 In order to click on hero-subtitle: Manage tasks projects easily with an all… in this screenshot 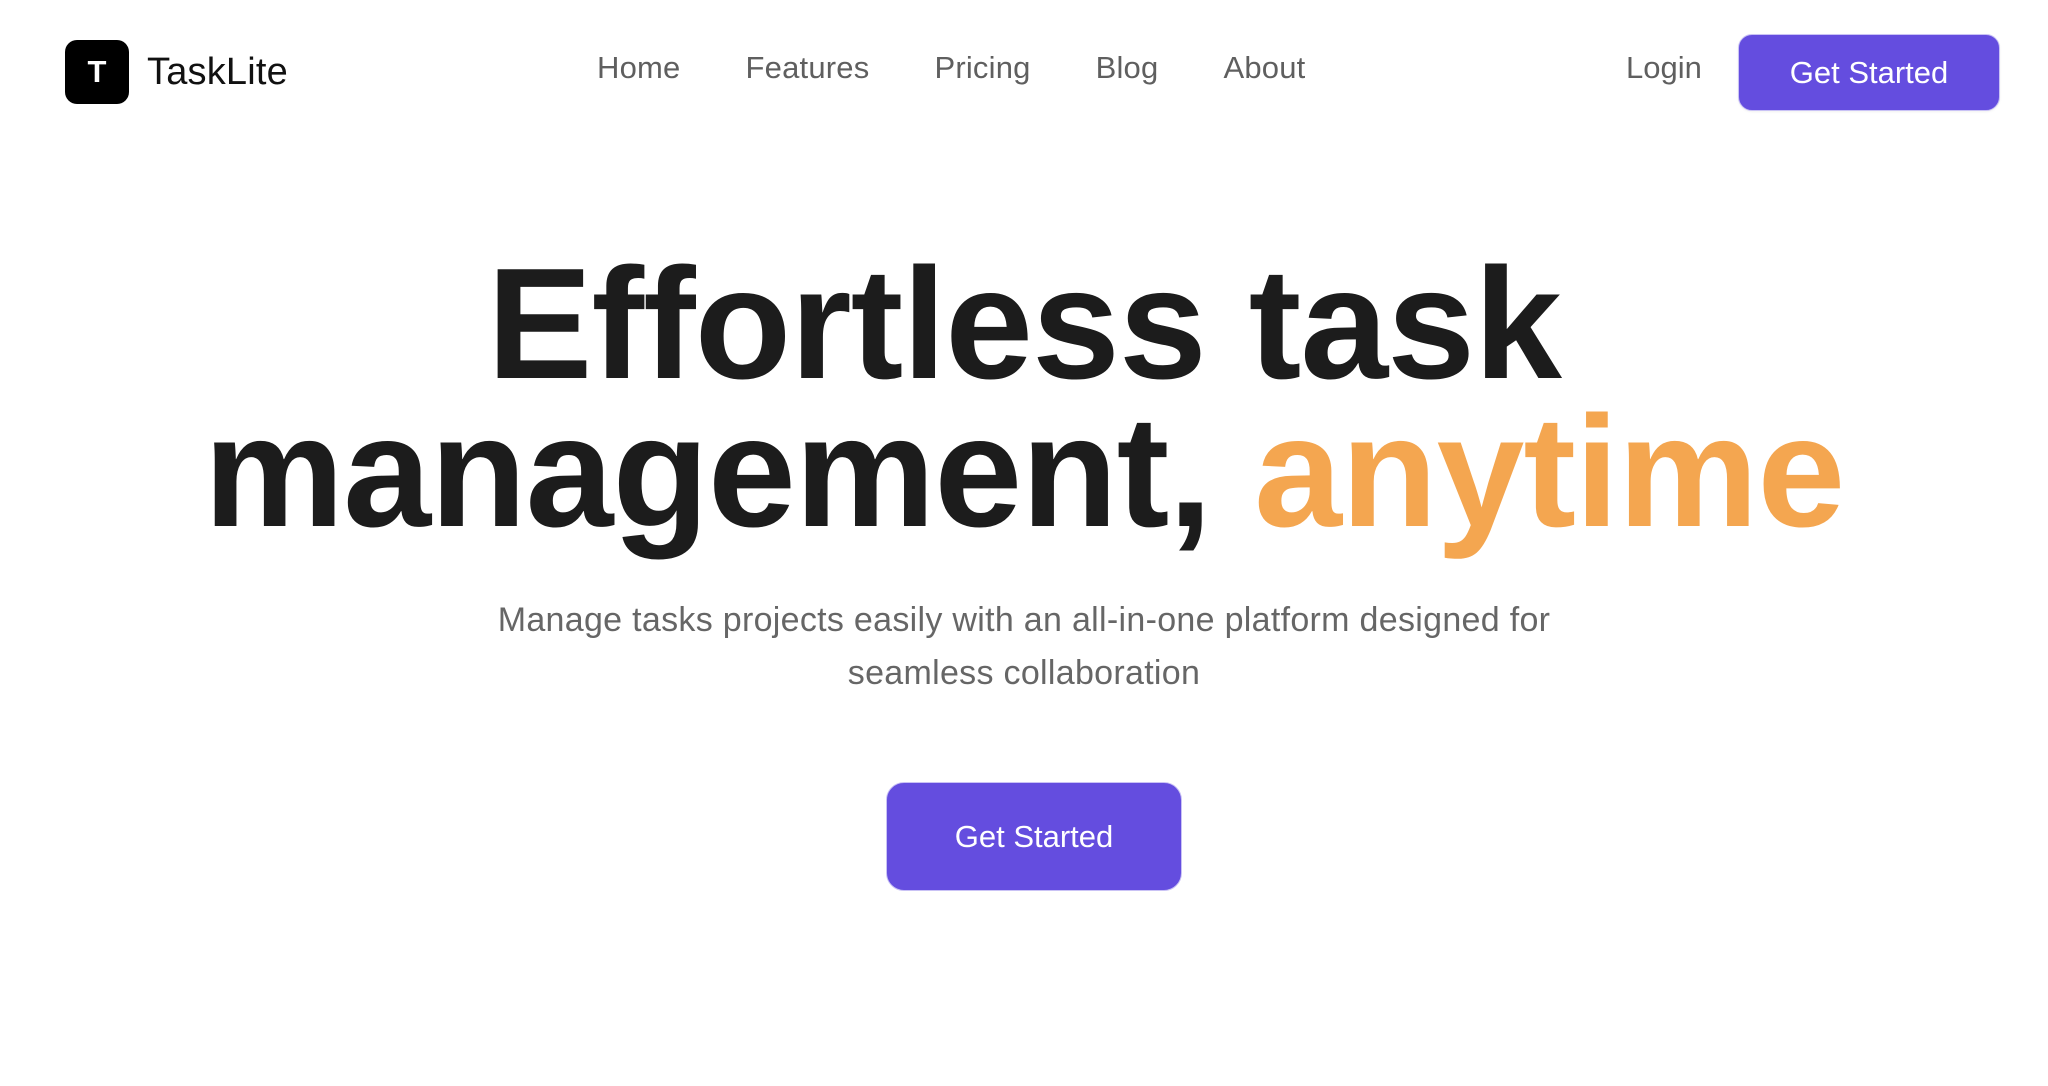, I will do `click(1024, 646)`.